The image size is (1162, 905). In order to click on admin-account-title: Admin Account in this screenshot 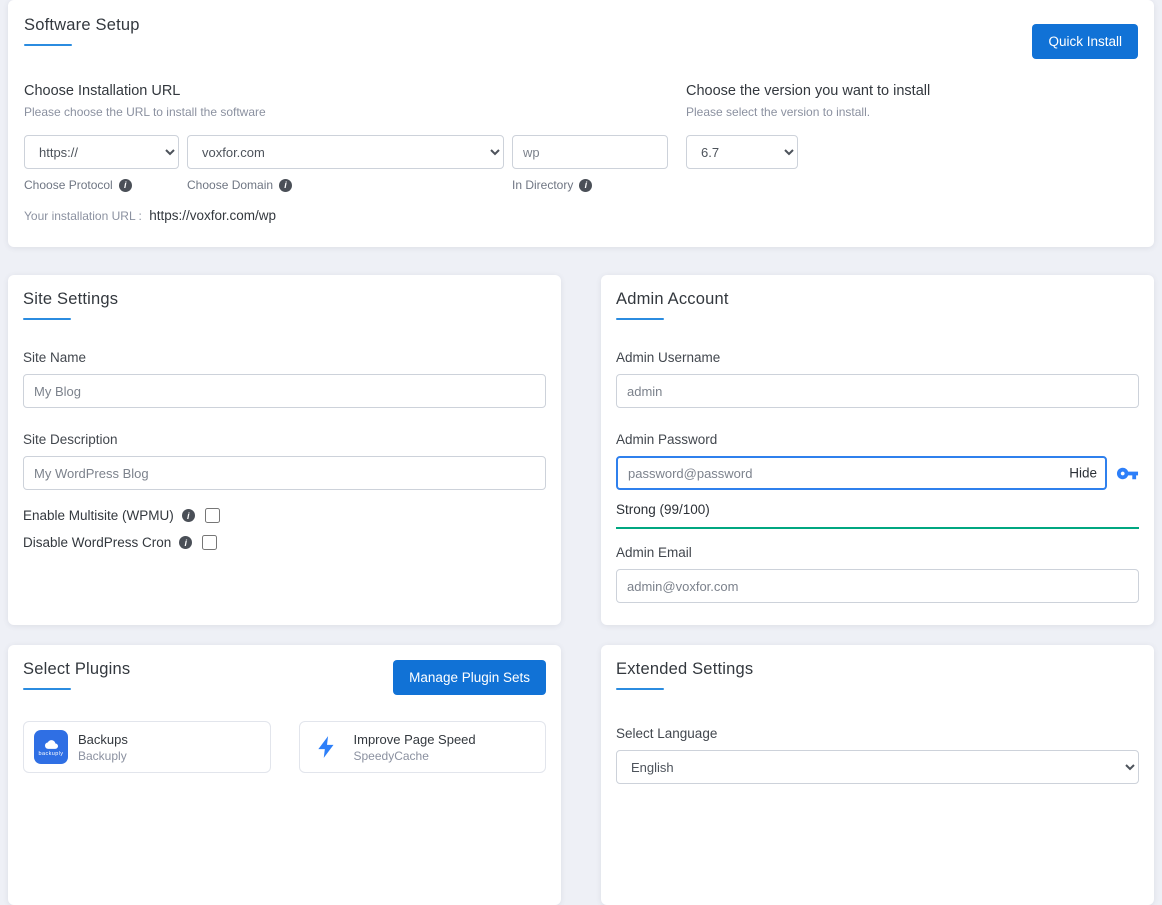, I will do `click(672, 299)`.